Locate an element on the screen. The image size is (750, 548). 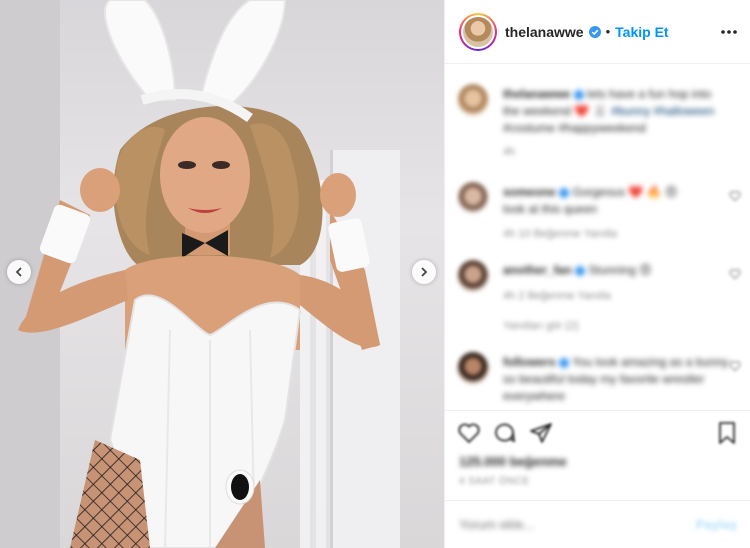
comment-text: another_fan Stunning 😍 is located at coordinates (616, 270).